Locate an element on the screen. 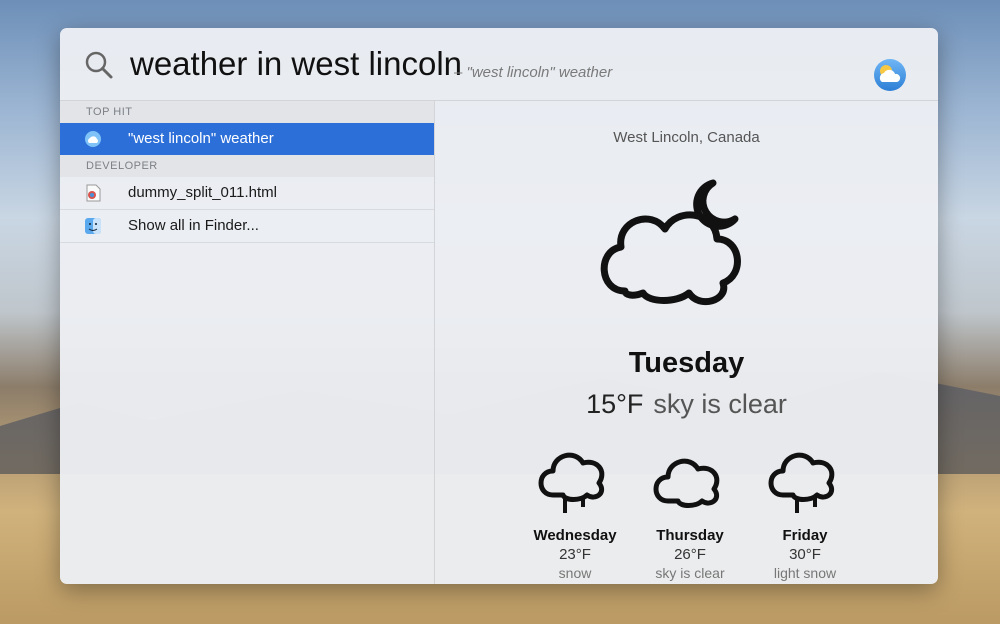  section-header-developer: DEVELOPER is located at coordinates (247, 166).